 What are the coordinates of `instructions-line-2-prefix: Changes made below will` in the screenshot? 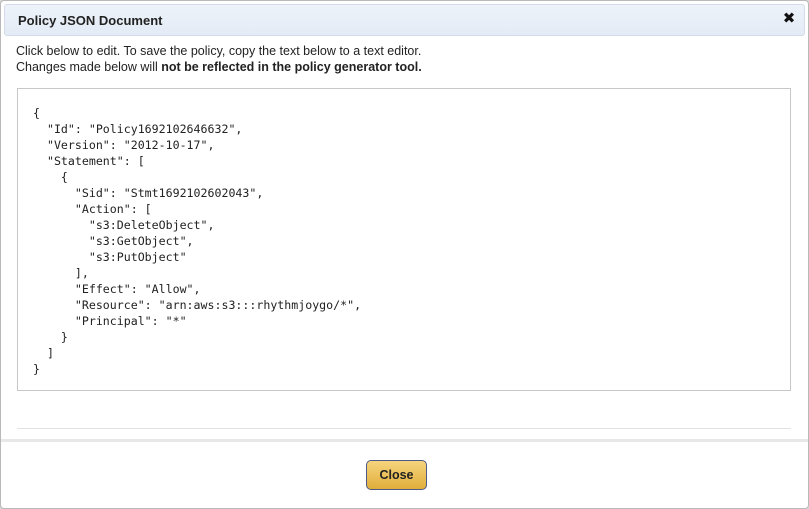 It's located at (89, 67).